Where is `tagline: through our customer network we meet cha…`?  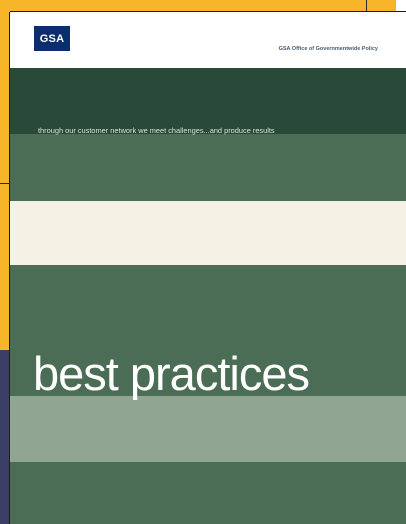 tagline: through our customer network we meet cha… is located at coordinates (156, 130).